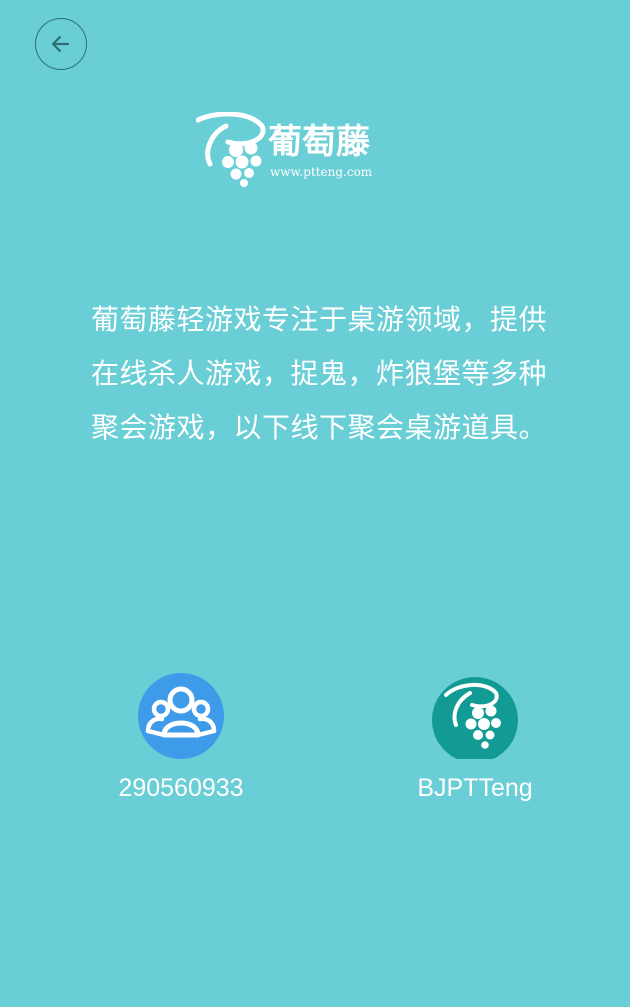 This screenshot has height=1007, width=630. I want to click on arrow-left-icon, so click(61, 44).